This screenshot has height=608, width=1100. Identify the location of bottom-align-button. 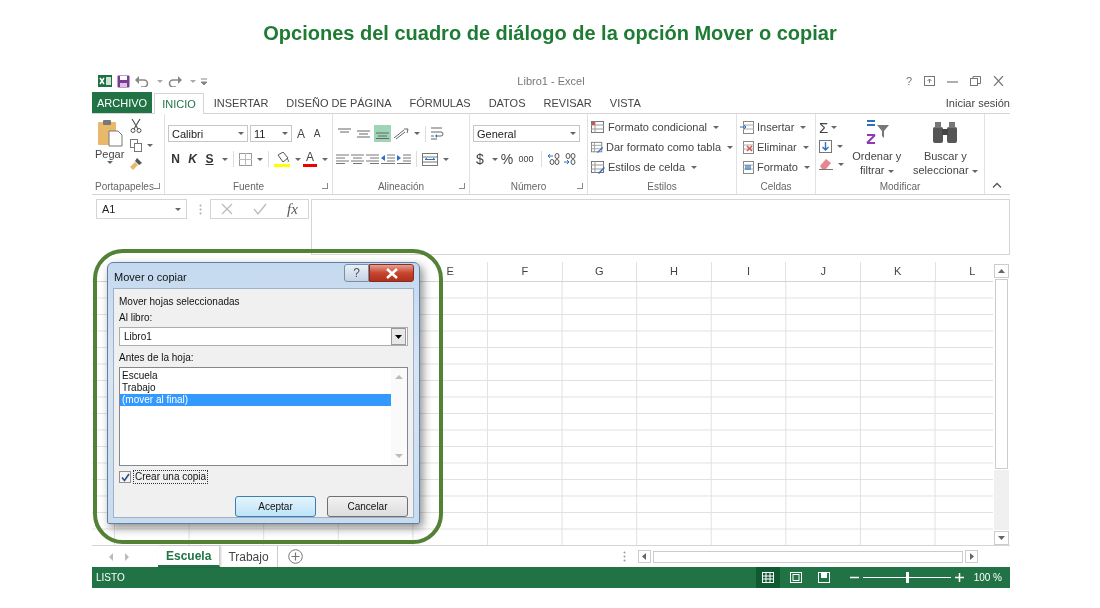
(382, 133).